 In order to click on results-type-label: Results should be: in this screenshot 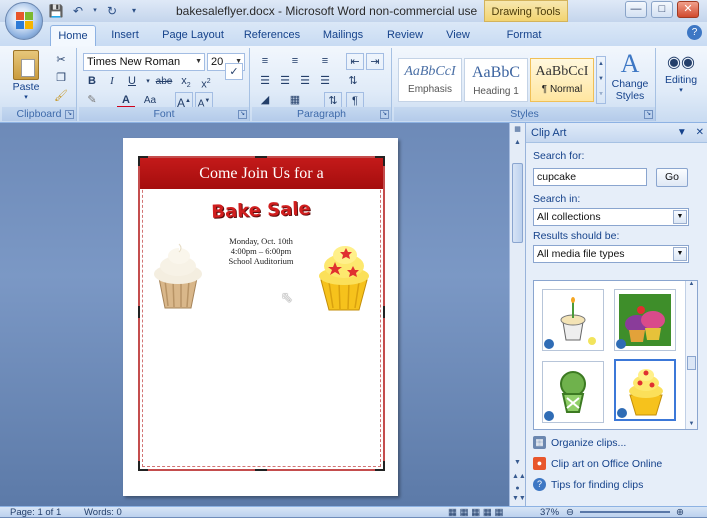, I will do `click(576, 236)`.